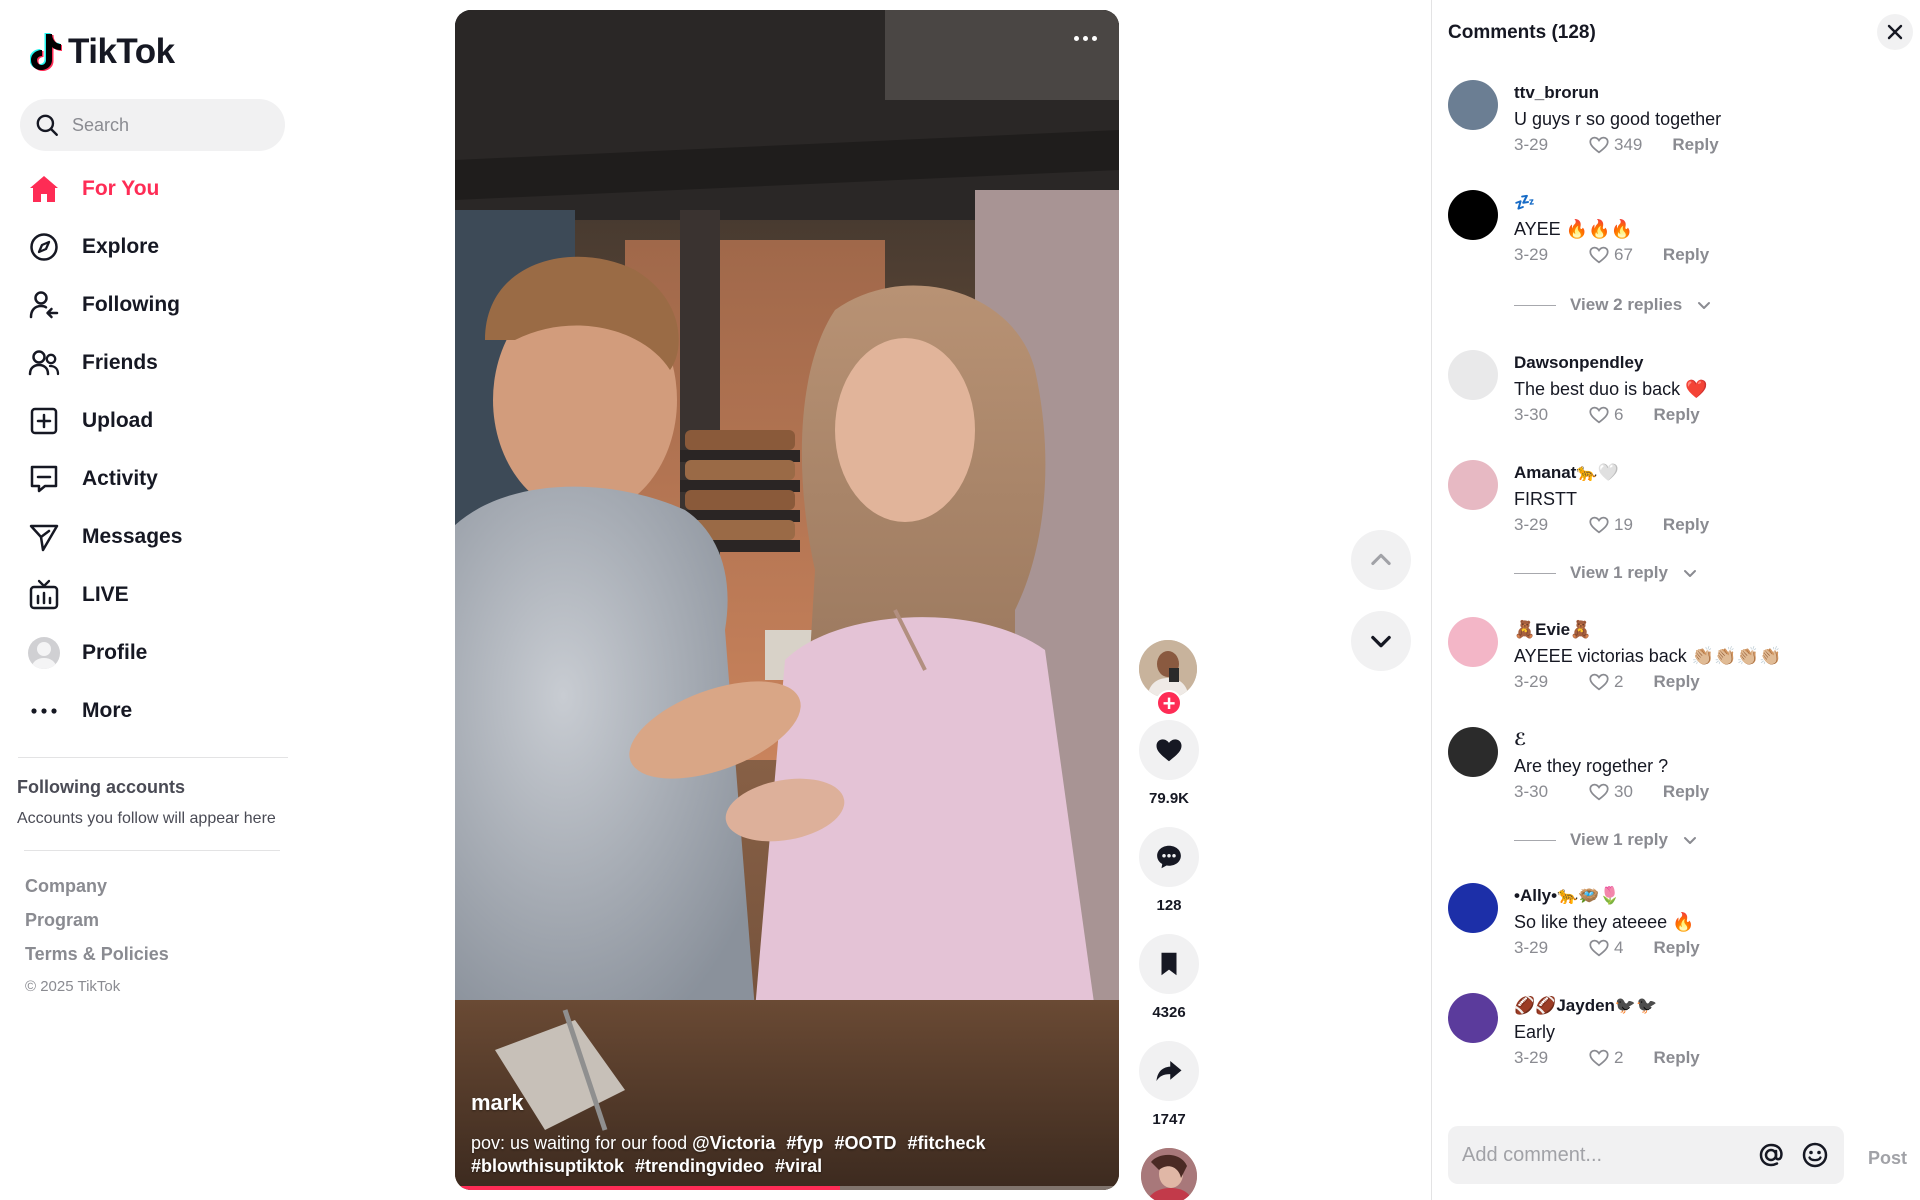  I want to click on mention-icon, so click(1771, 1155).